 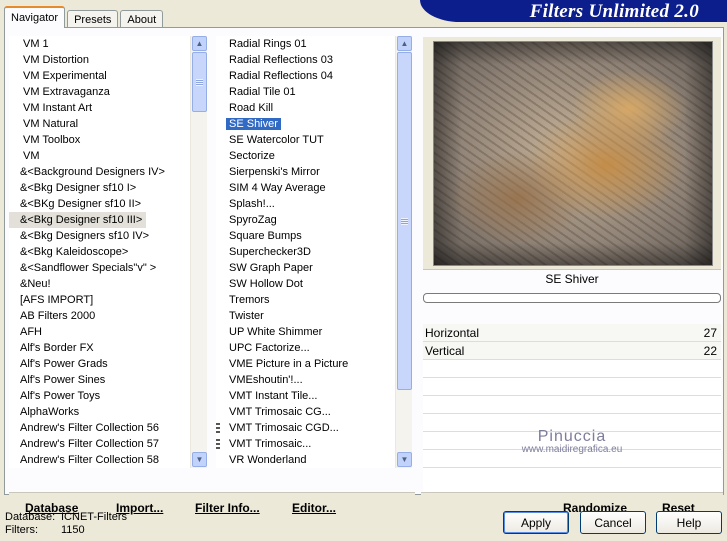 I want to click on tab-strip: Navigator Presets About, so click(x=84, y=17).